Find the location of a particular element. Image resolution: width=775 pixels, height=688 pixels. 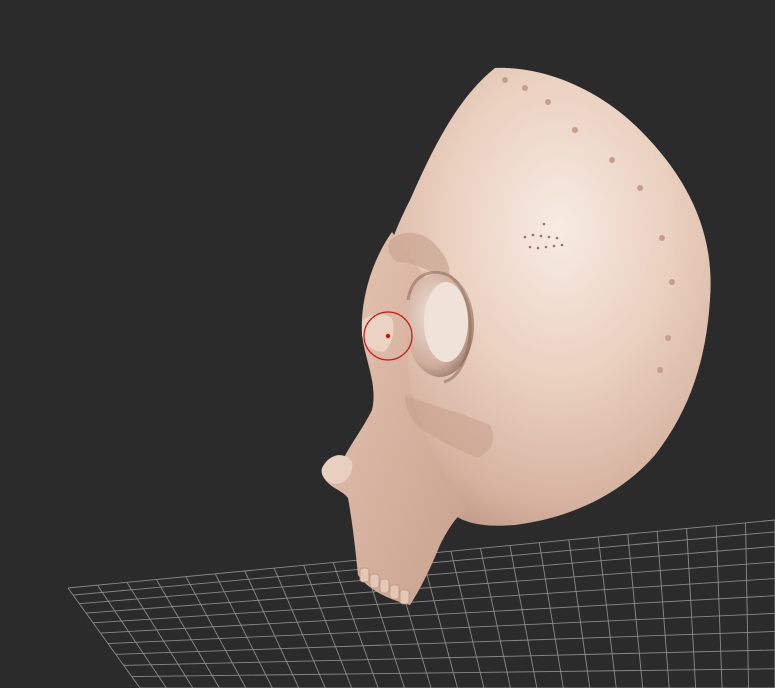

eye-orbit-inner is located at coordinates (446, 322).